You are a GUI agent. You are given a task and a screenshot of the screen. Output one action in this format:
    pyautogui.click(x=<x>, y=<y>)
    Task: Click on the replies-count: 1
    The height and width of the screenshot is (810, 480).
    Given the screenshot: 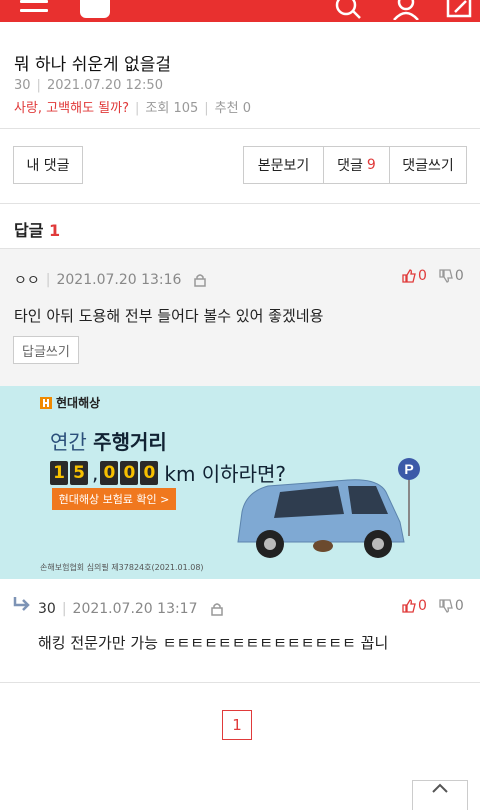 What is the action you would take?
    pyautogui.click(x=55, y=230)
    